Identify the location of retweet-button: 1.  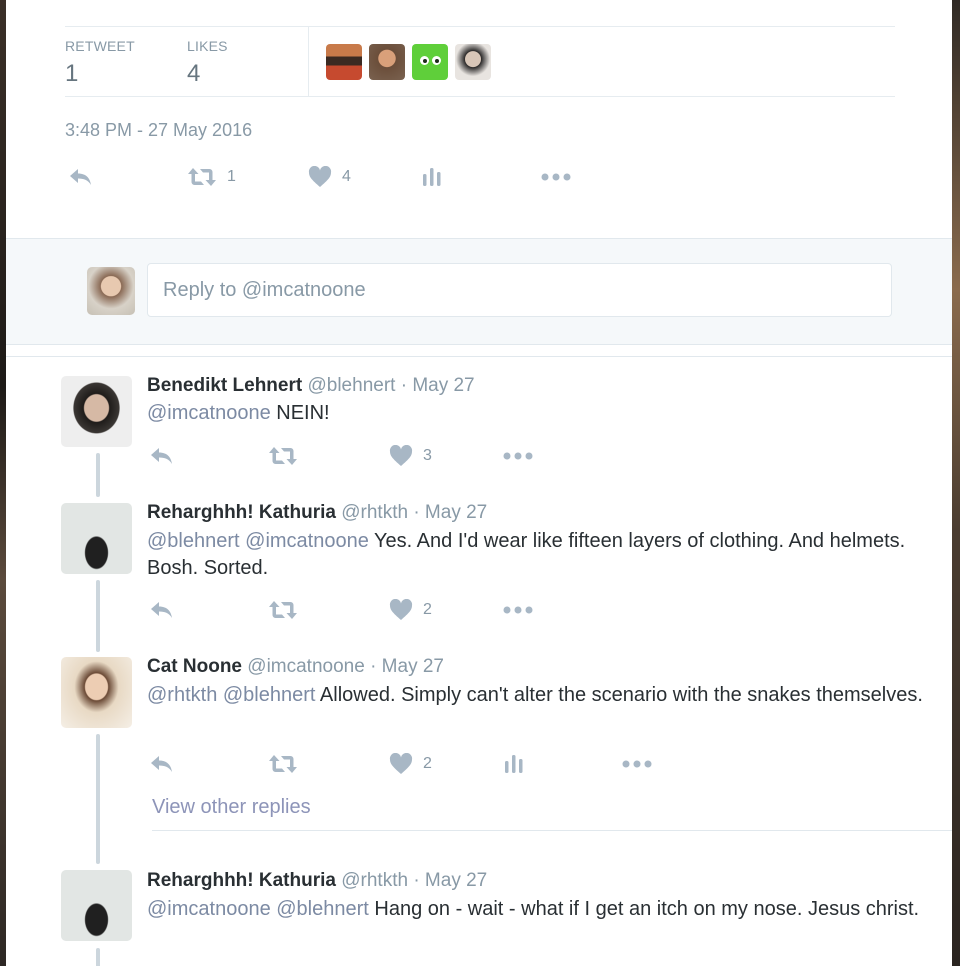
(211, 177).